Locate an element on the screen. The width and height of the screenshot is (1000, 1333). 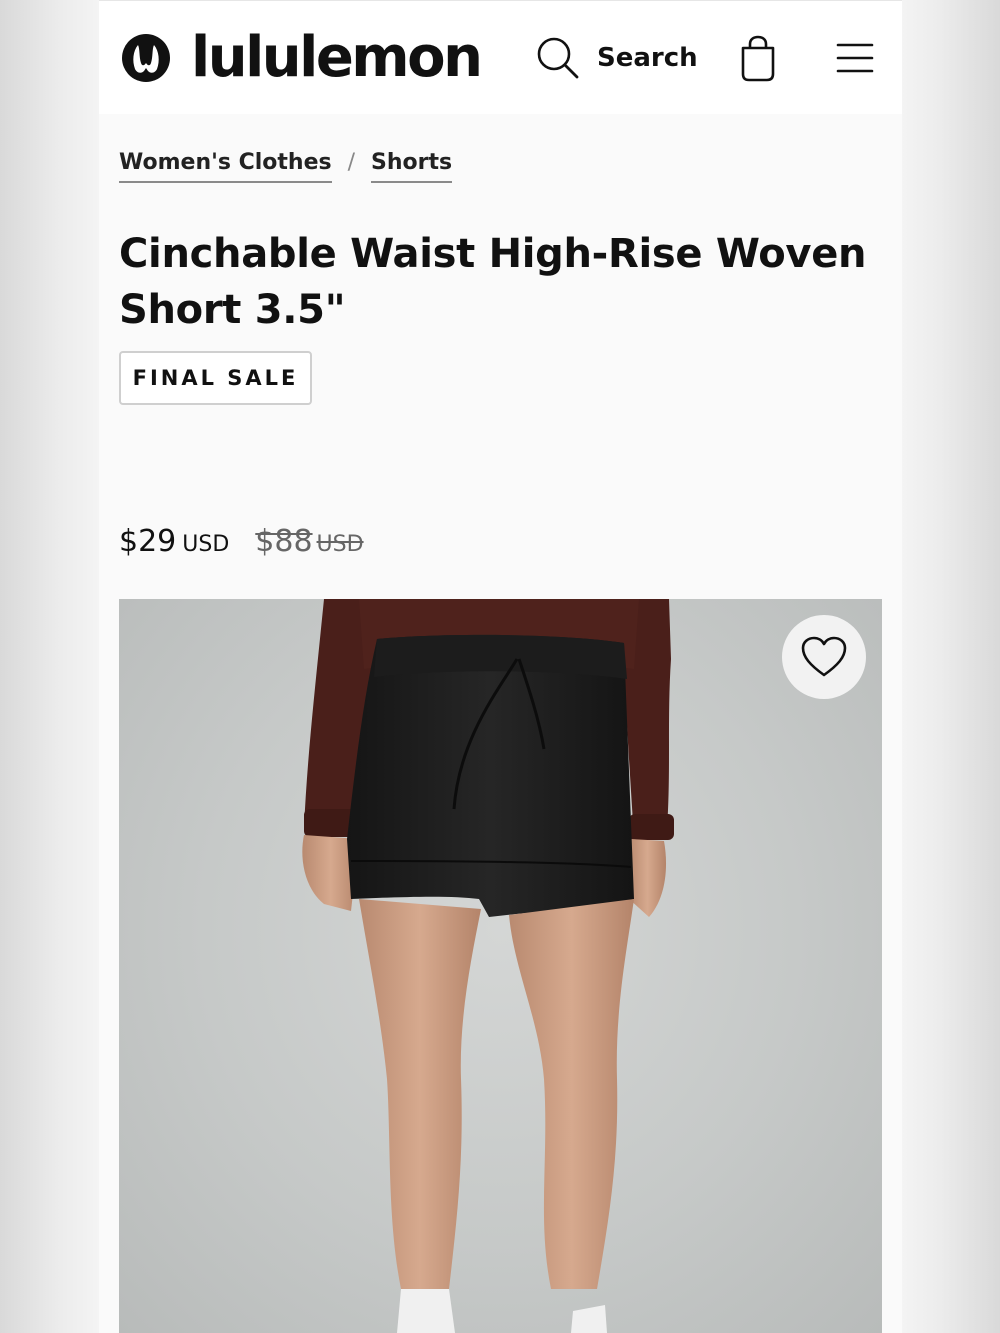
wishlist-button is located at coordinates (824, 657).